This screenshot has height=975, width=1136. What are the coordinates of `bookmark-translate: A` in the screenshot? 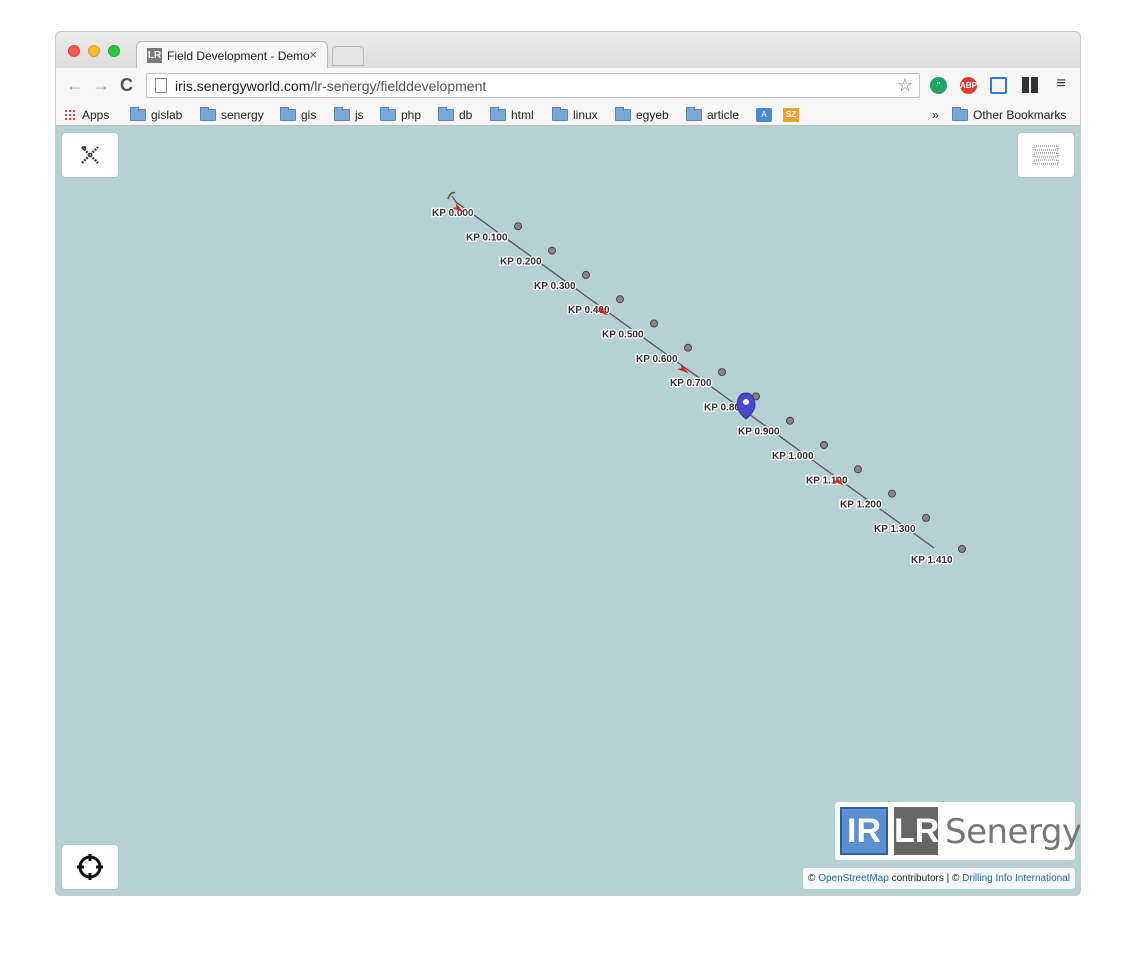 It's located at (766, 115).